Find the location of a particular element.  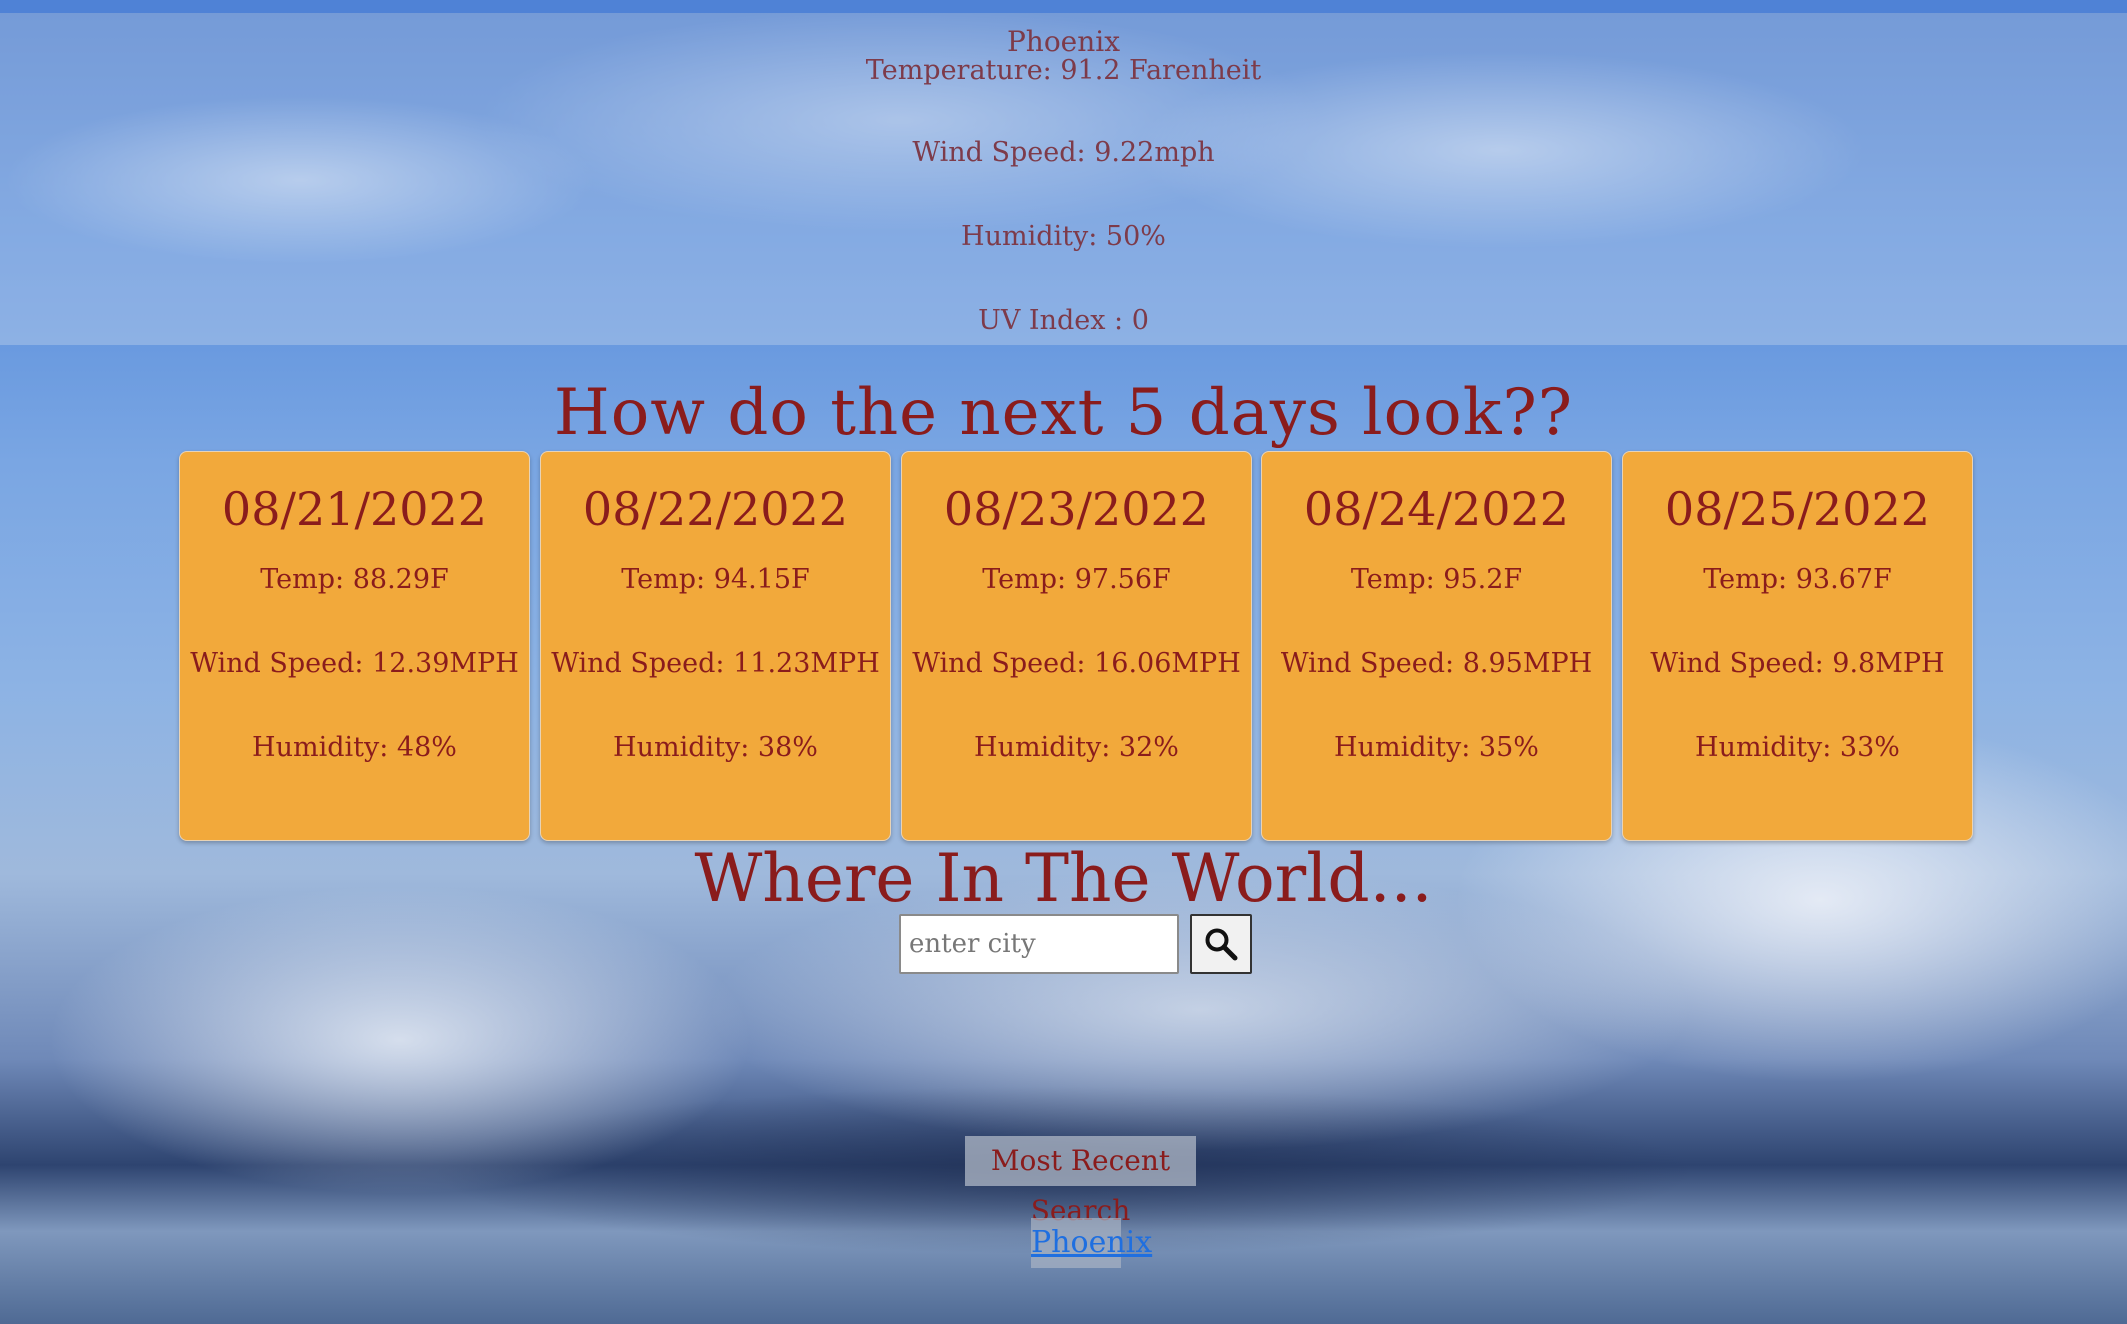

forecast-wind: Wind Speed: 8.95MPH is located at coordinates (1436, 663).